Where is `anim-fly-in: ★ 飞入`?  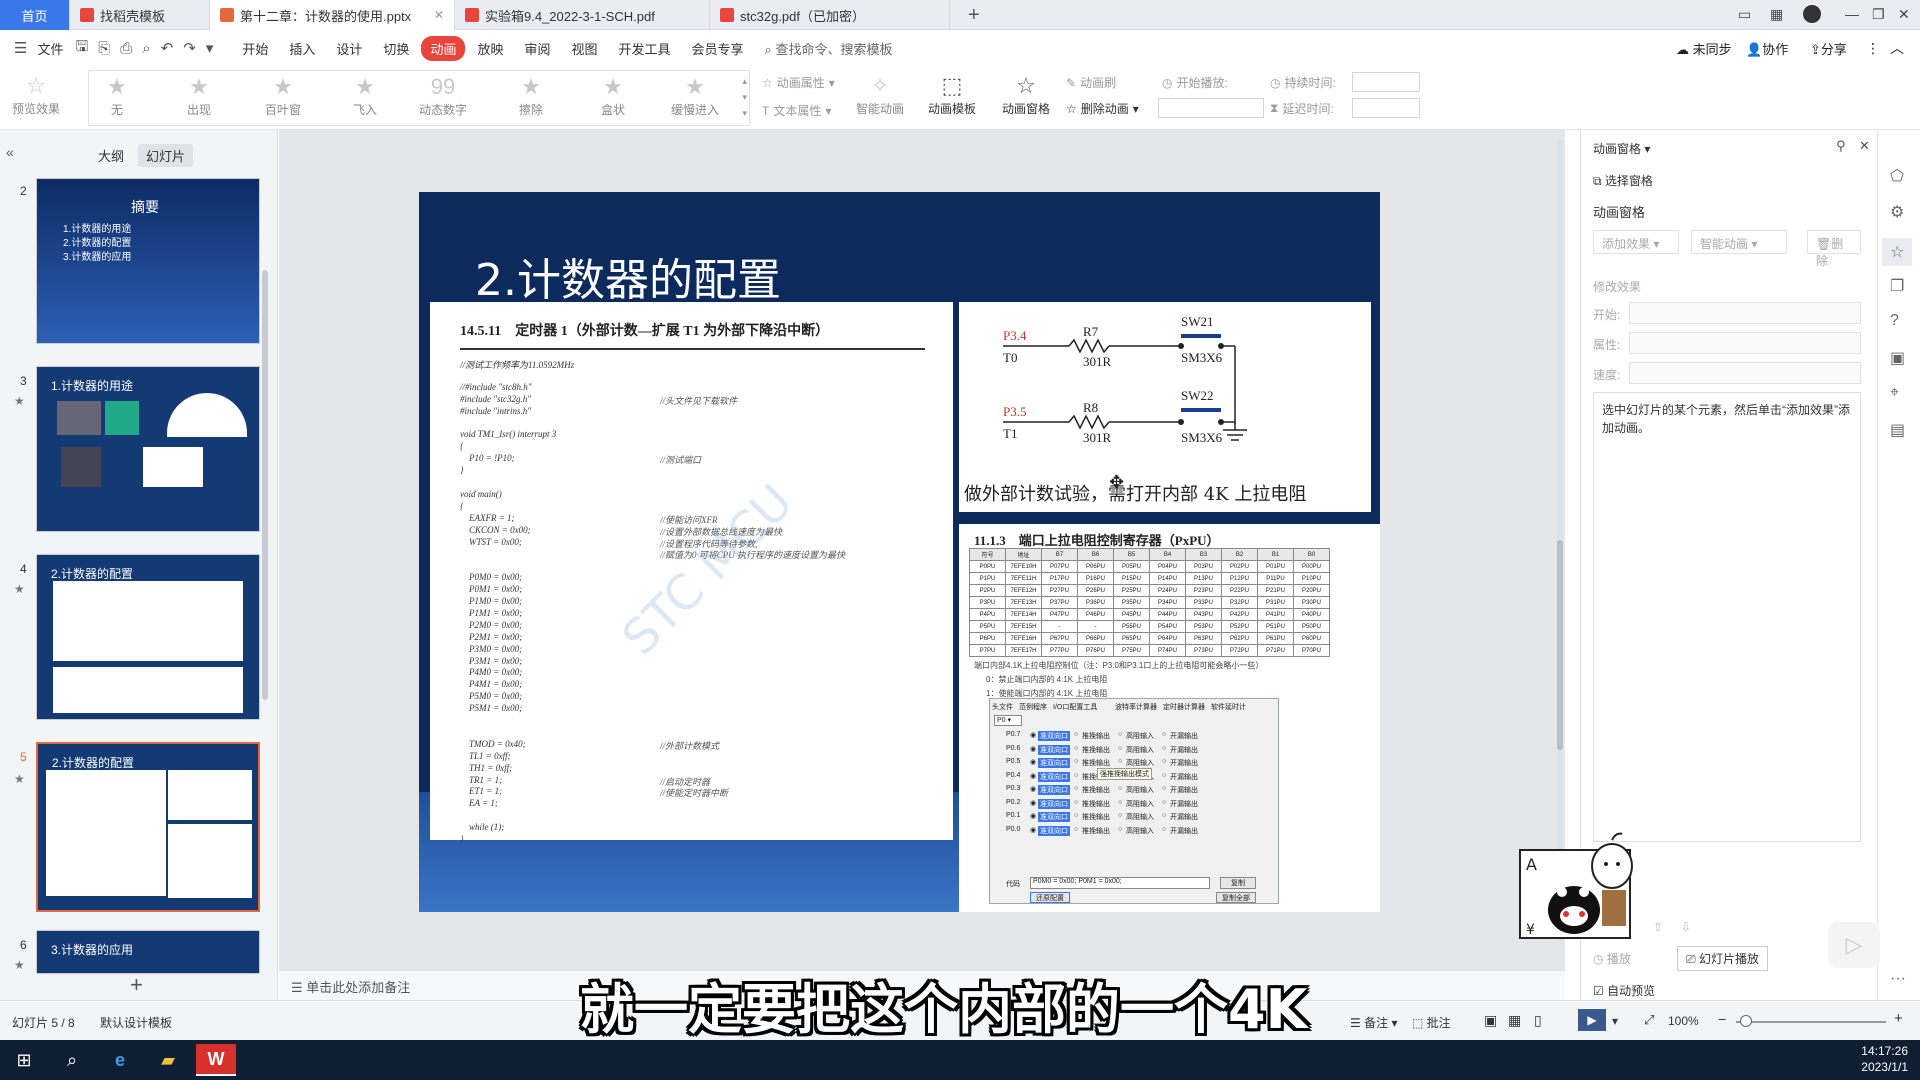
anim-fly-in: ★ 飞入 is located at coordinates (365, 95).